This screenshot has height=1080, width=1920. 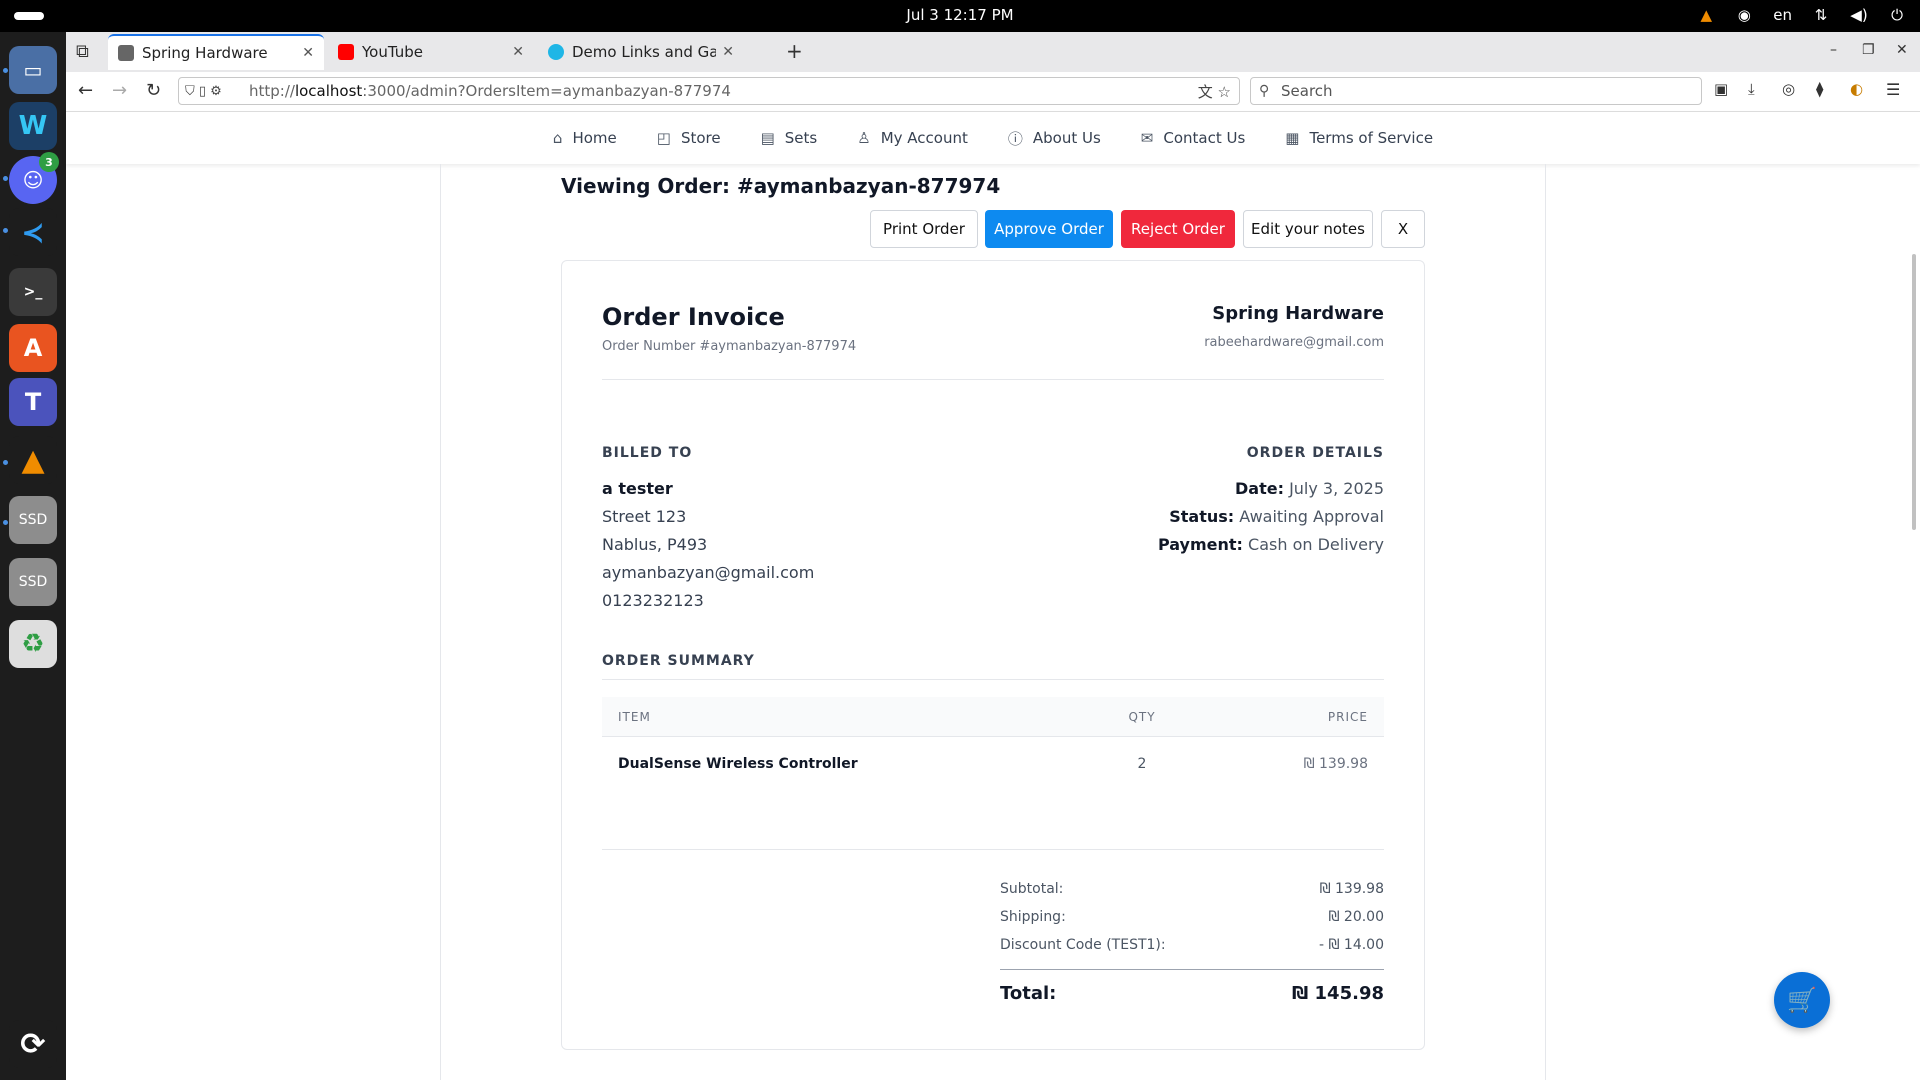 What do you see at coordinates (1204, 138) in the screenshot?
I see `nav-label: Contact Us` at bounding box center [1204, 138].